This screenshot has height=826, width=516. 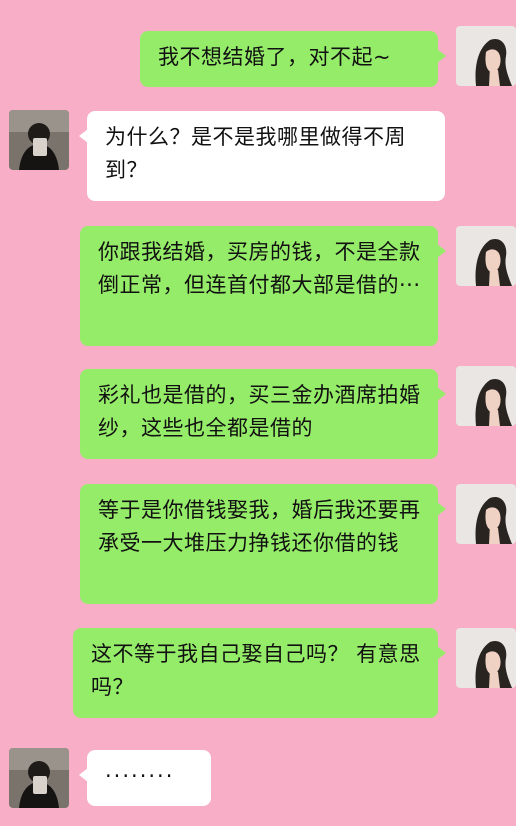 I want to click on message-text: 等于是你借钱娶我，婚后我还要再承受一大堆压力挣钱还你借的钱, so click(x=259, y=526).